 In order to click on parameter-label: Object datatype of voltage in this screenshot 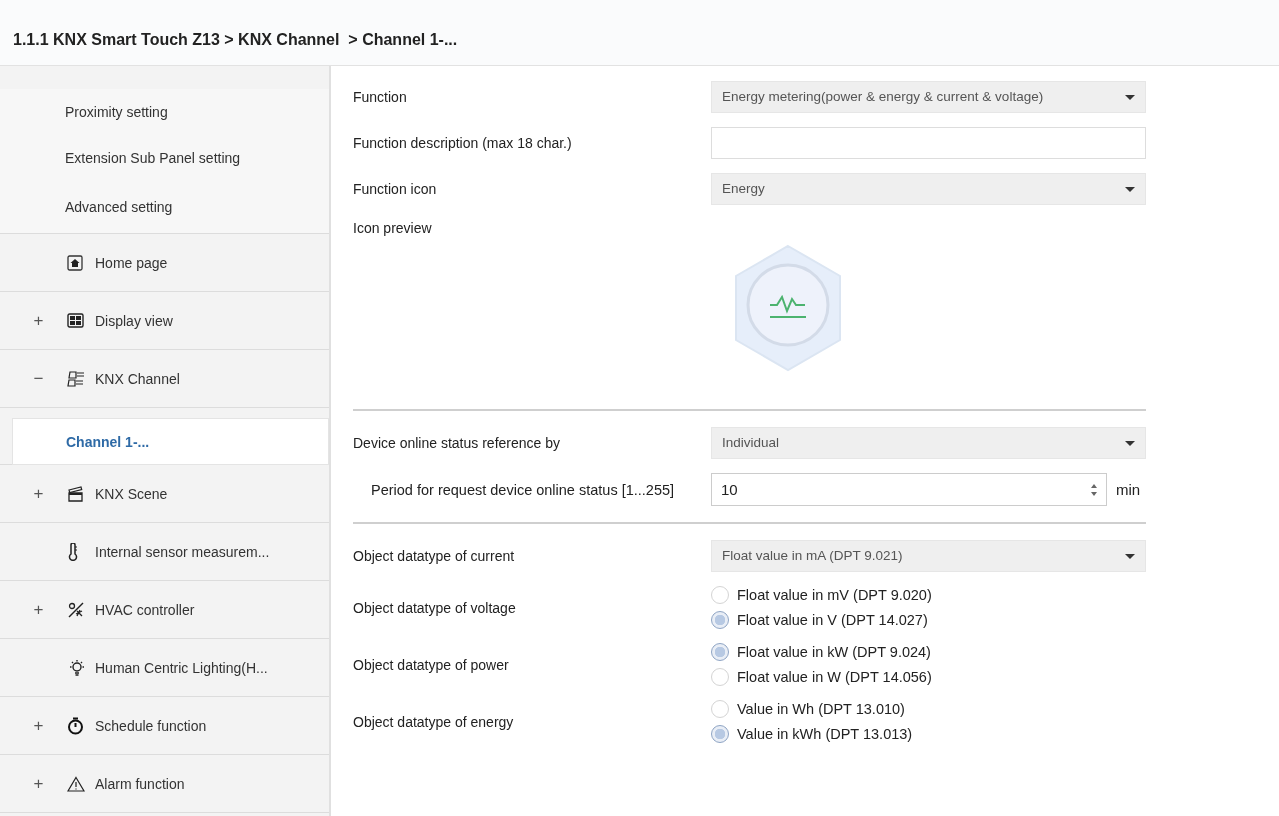, I will do `click(435, 607)`.